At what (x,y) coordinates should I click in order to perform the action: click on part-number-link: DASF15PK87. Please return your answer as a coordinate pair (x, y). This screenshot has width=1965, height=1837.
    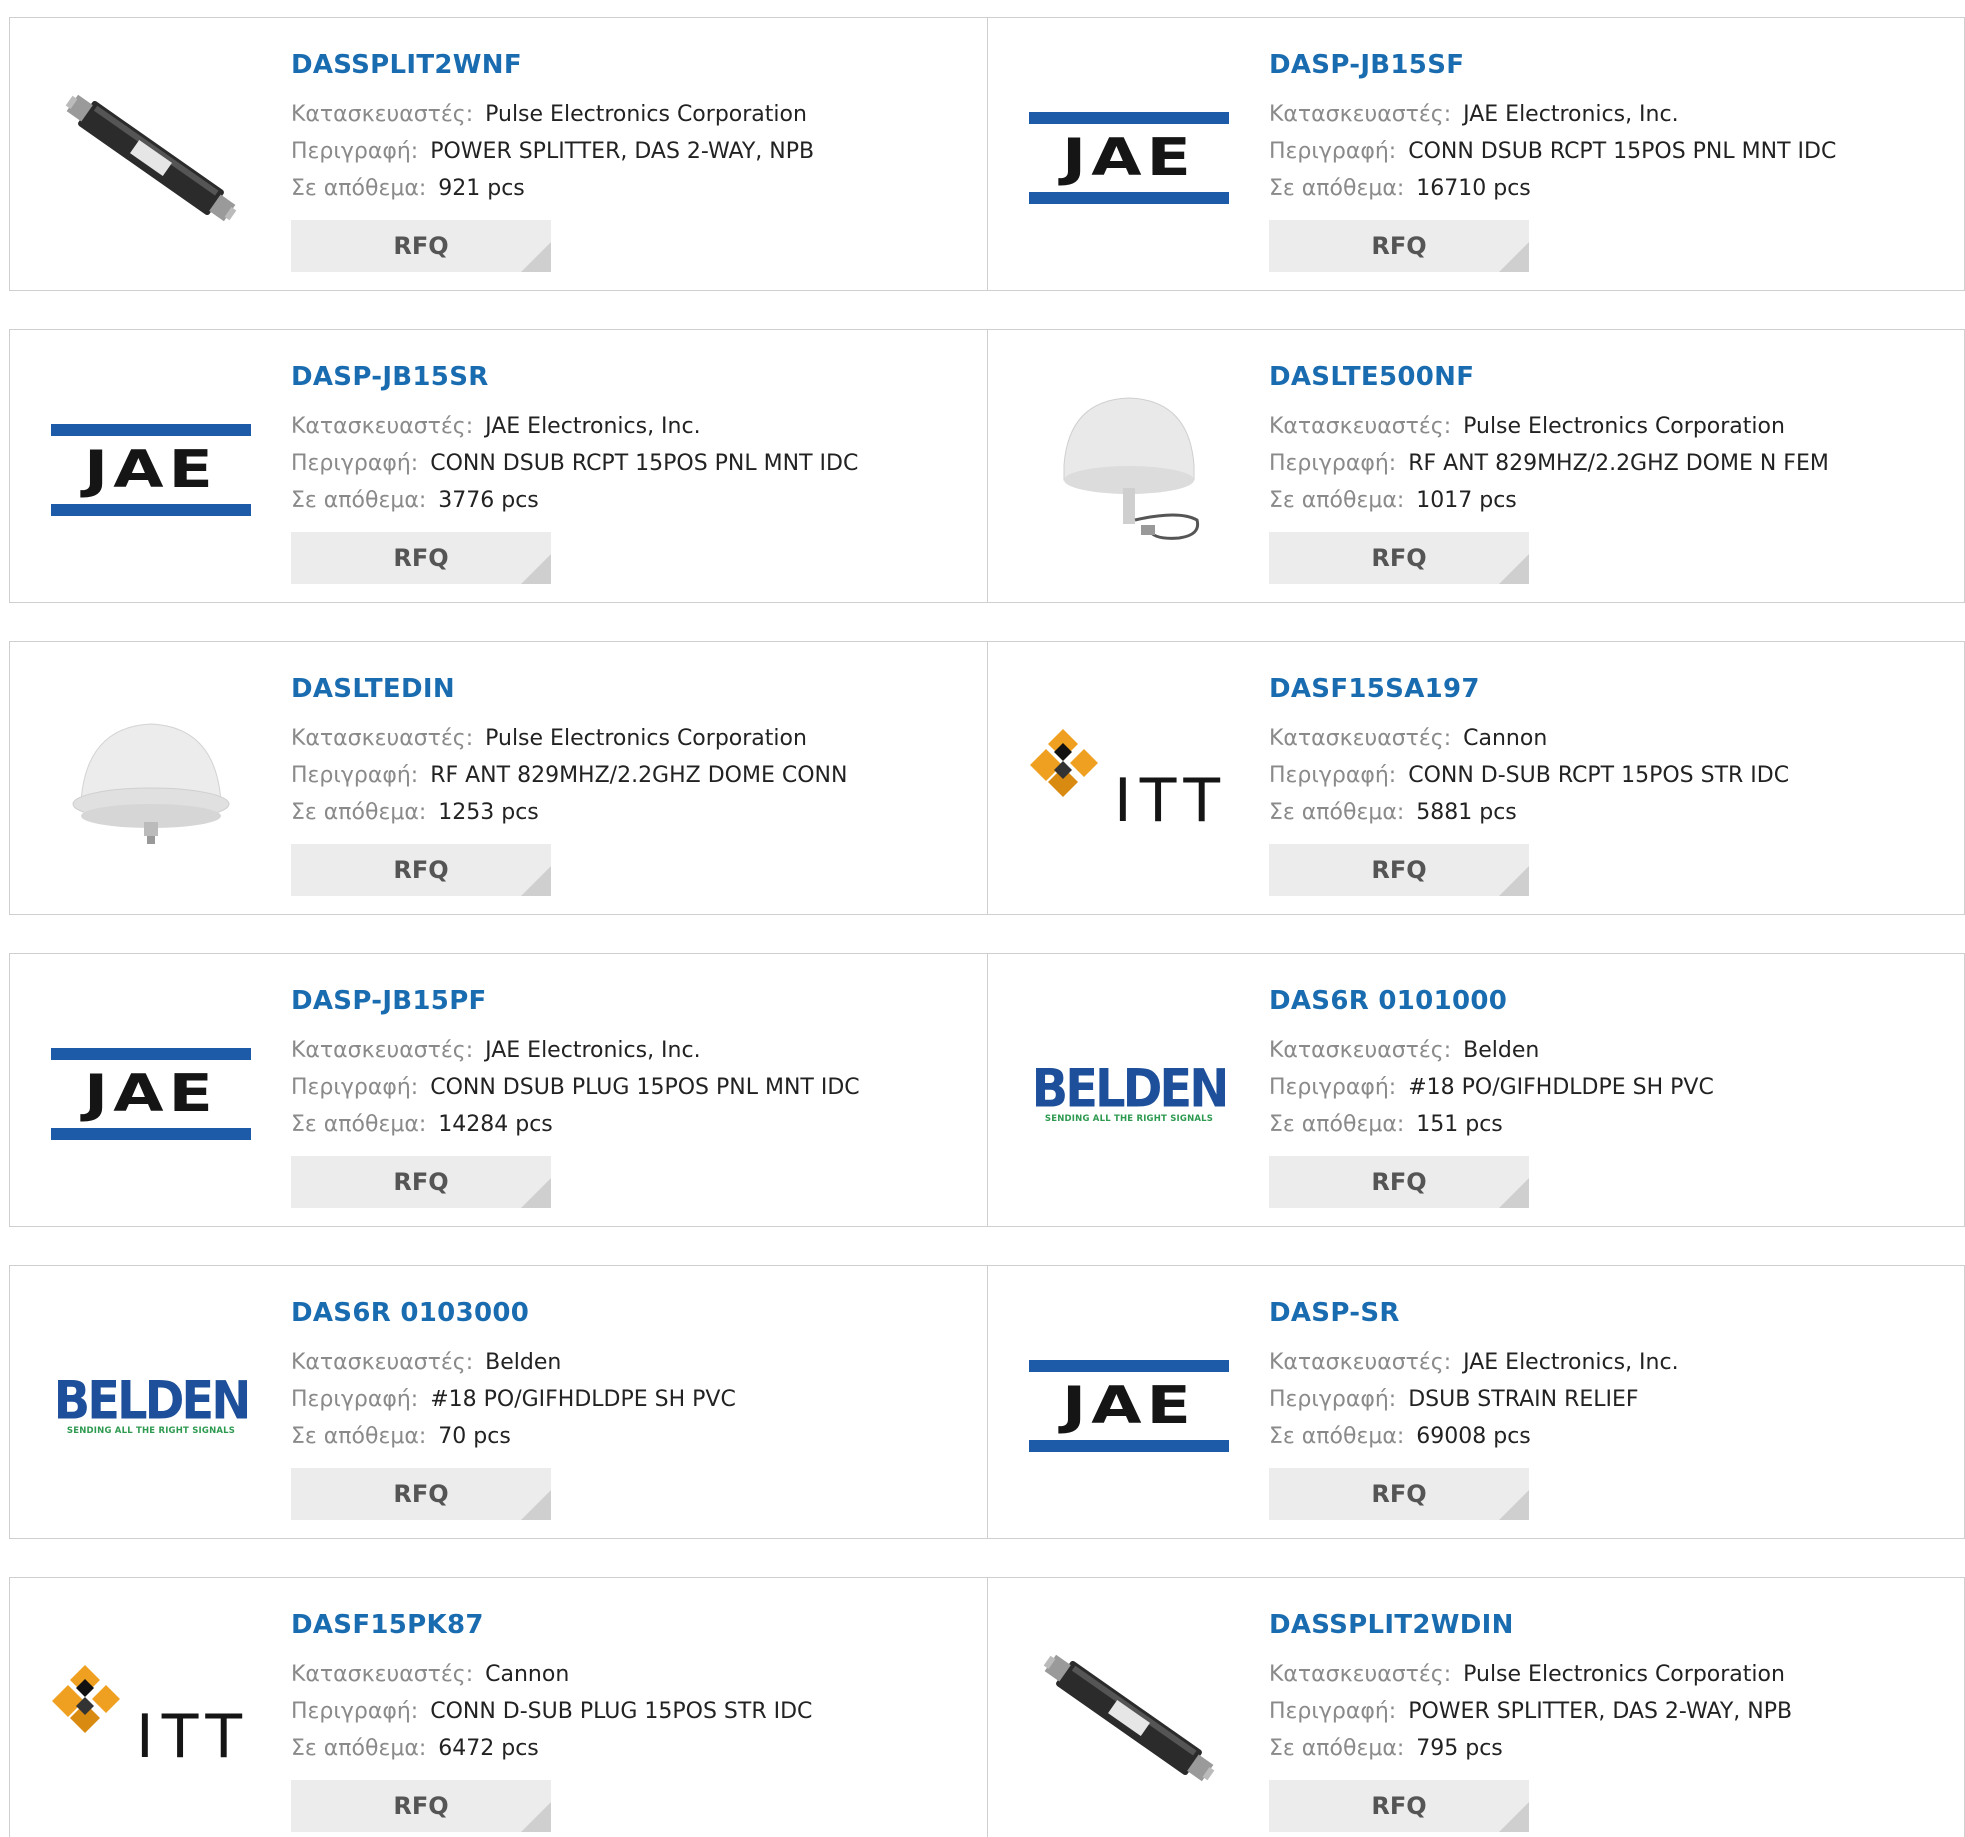
    Looking at the image, I should click on (551, 1625).